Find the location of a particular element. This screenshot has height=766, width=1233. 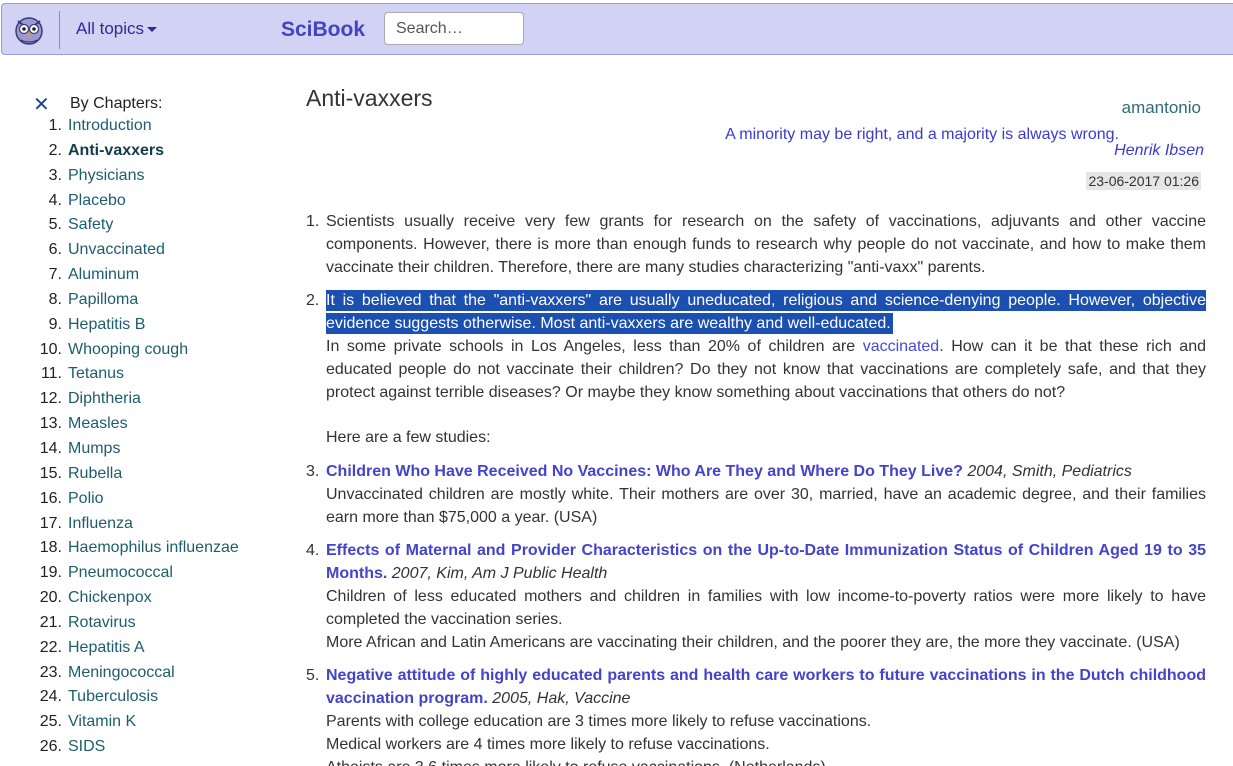

chapter-number: 15. is located at coordinates (50, 473).